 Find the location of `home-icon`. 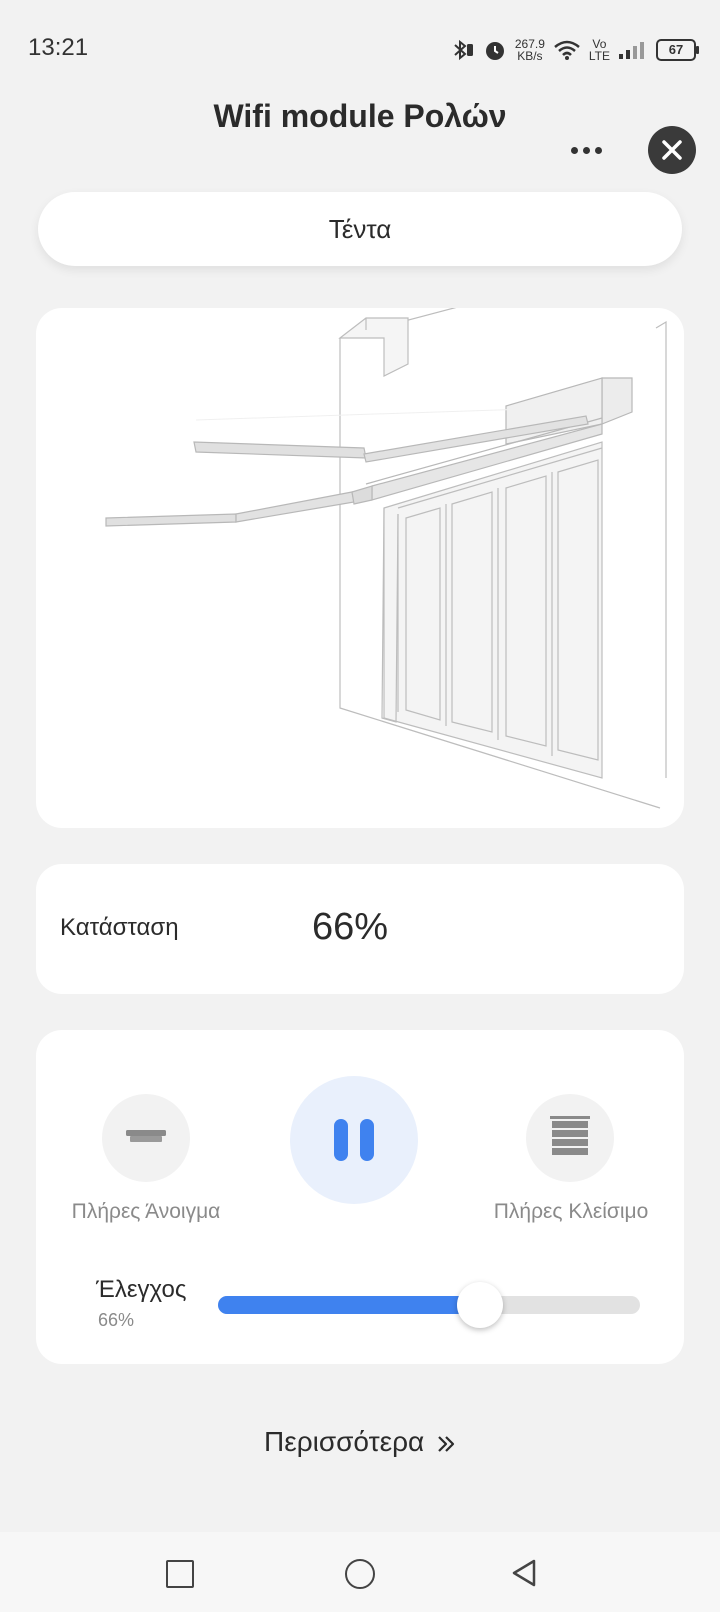

home-icon is located at coordinates (360, 1574).